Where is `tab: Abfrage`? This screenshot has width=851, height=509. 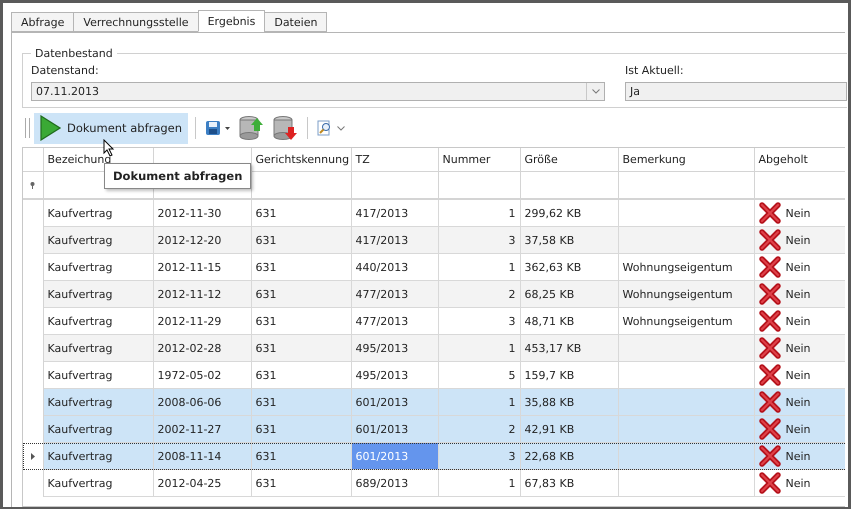
tab: Abfrage is located at coordinates (42, 22).